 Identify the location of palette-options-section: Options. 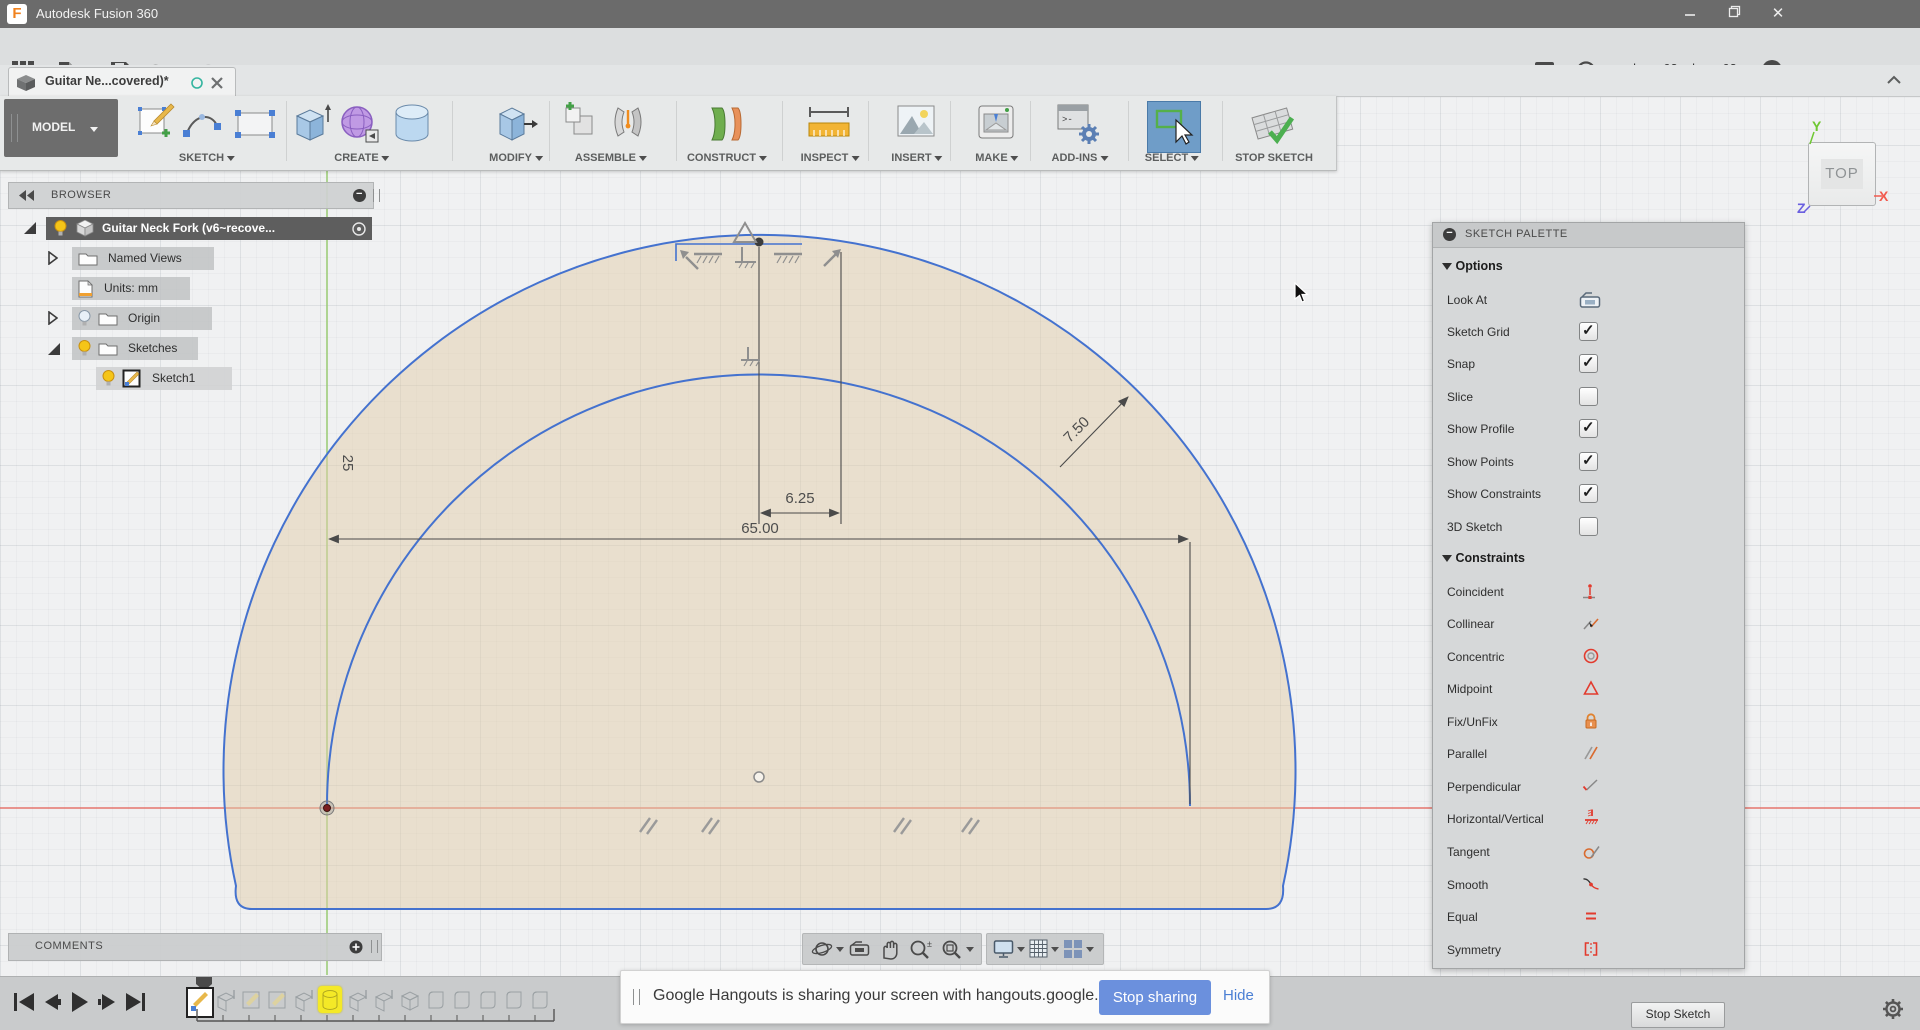
(1472, 266).